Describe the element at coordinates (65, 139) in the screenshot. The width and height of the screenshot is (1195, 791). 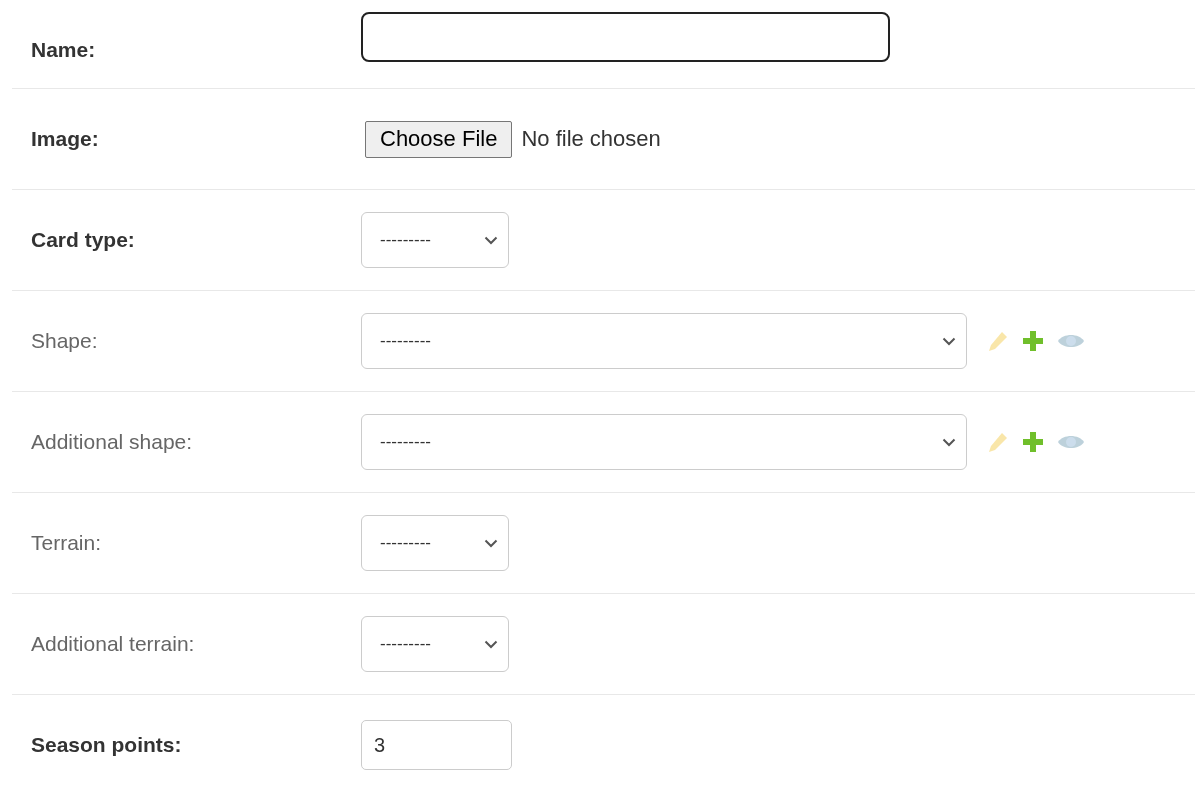
I see `field-label: Image:` at that location.